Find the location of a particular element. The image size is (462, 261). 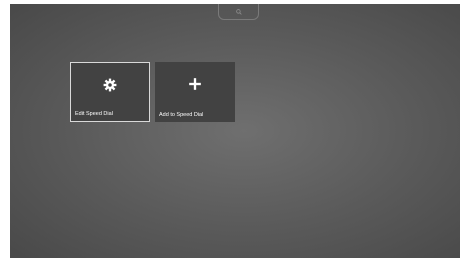

edit-speed-dial-tile: Edit Speed Dial is located at coordinates (110, 92).